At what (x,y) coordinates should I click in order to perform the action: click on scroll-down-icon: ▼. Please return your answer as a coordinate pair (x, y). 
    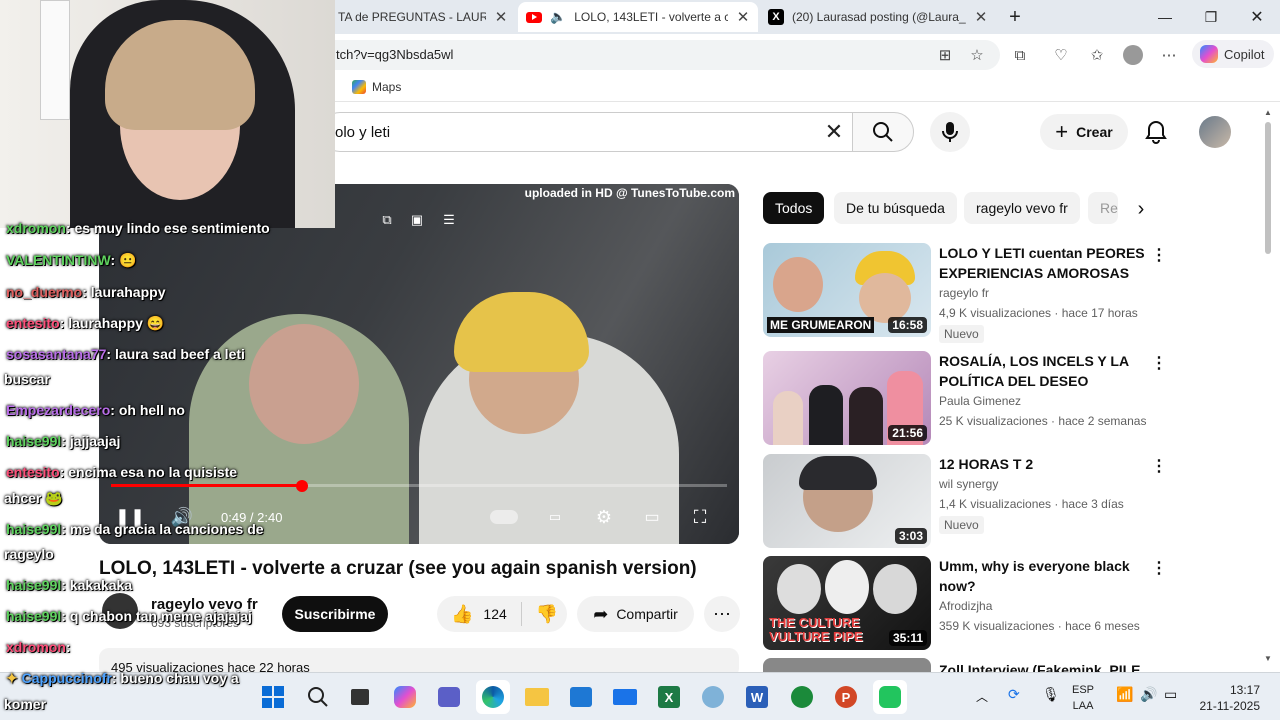
    Looking at the image, I should click on (1268, 658).